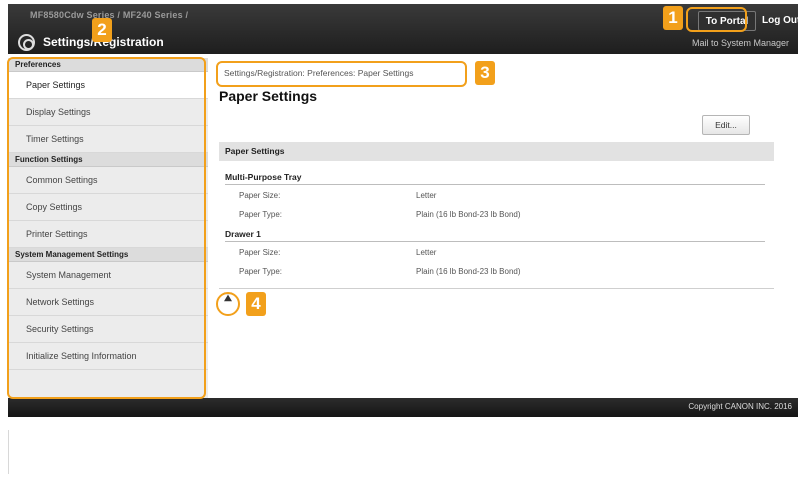 The width and height of the screenshot is (798, 478). Describe the element at coordinates (228, 304) in the screenshot. I see `callout-highlight-top-icon` at that location.